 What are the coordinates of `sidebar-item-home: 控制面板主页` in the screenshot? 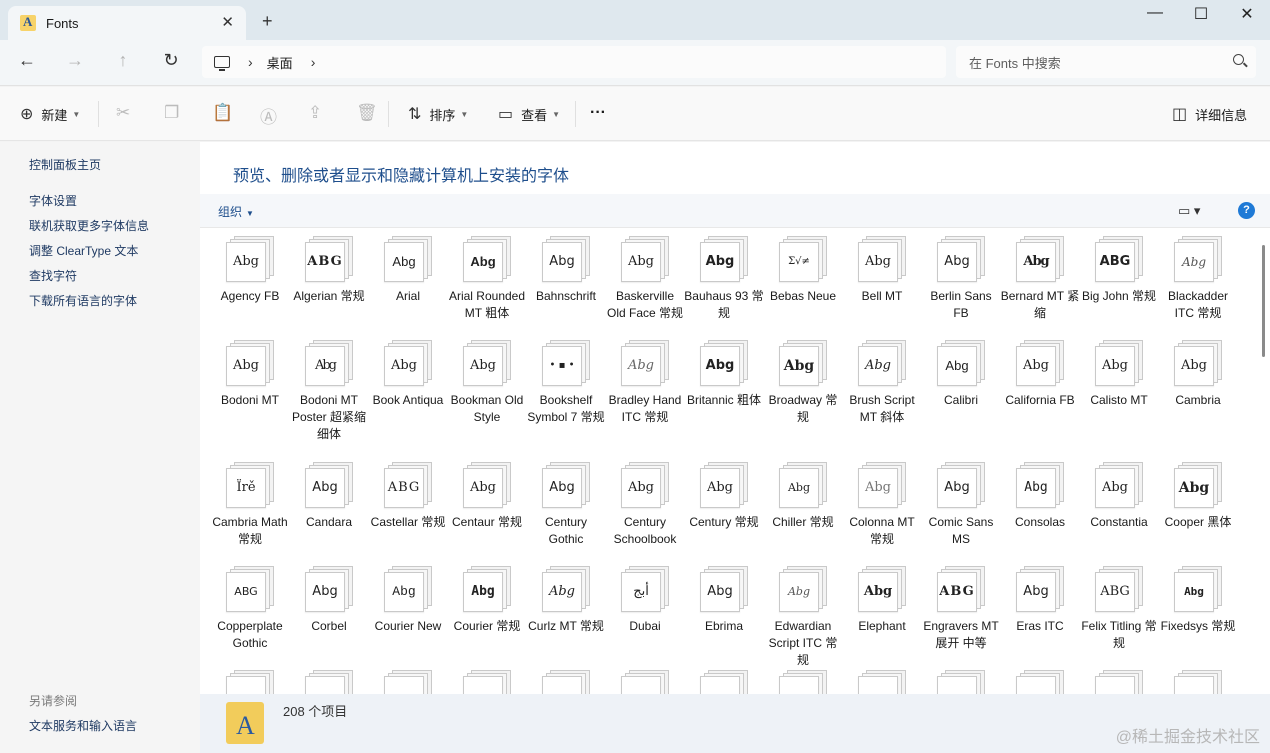 It's located at (65, 164).